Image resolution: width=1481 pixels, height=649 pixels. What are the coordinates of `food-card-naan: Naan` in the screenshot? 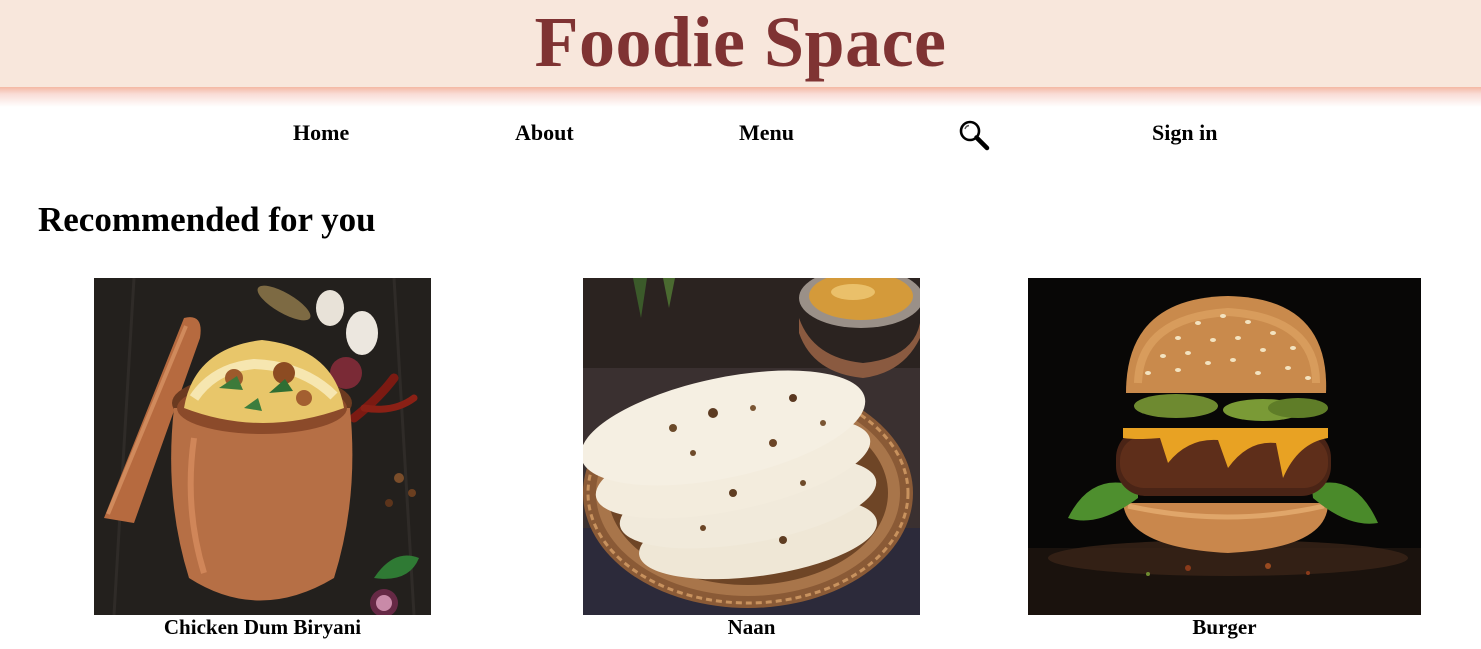 It's located at (751, 460).